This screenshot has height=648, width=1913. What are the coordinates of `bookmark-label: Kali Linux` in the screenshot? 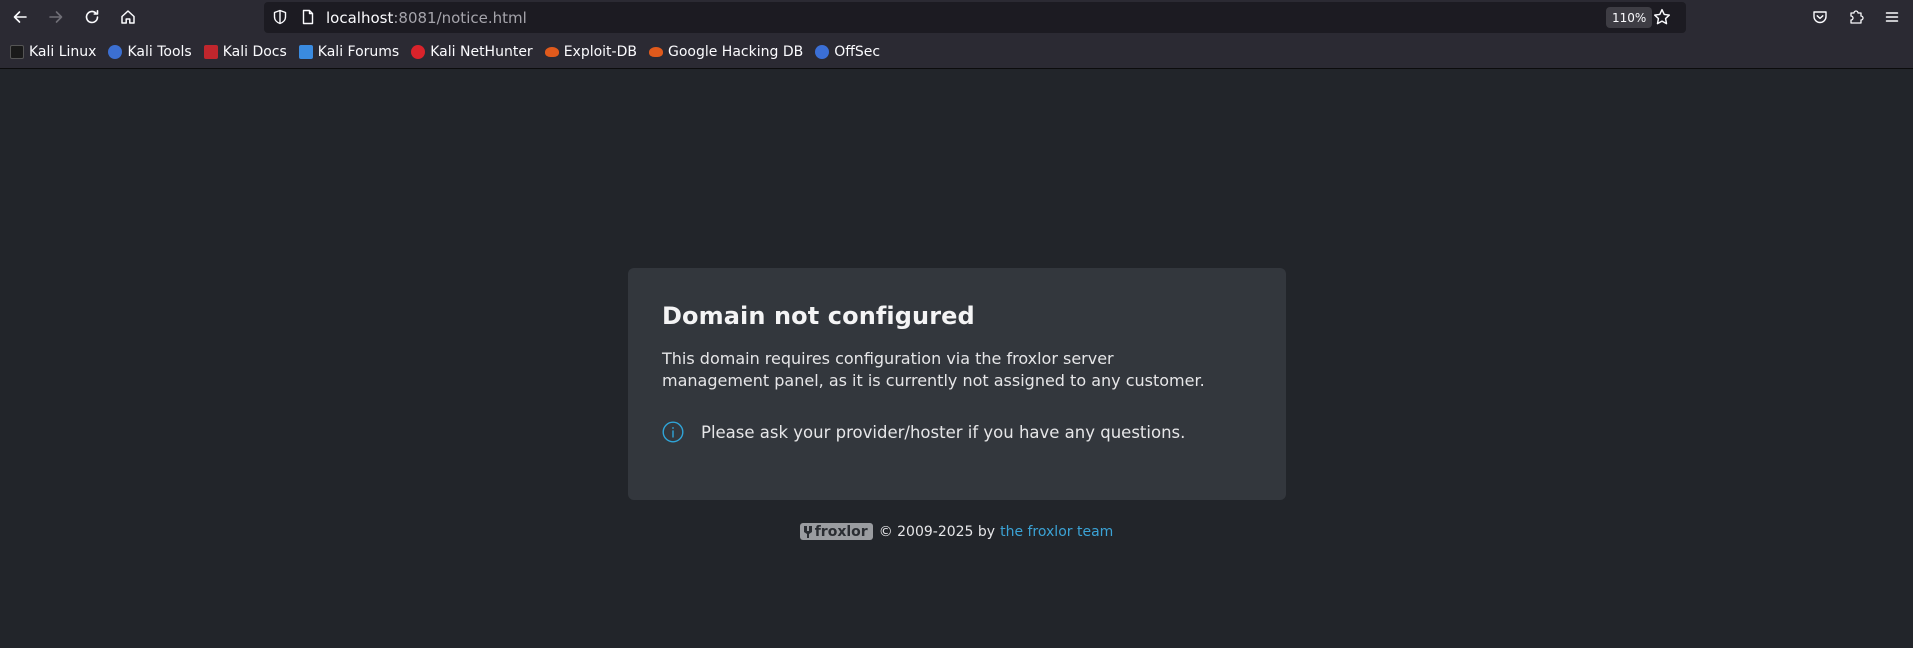 It's located at (63, 51).